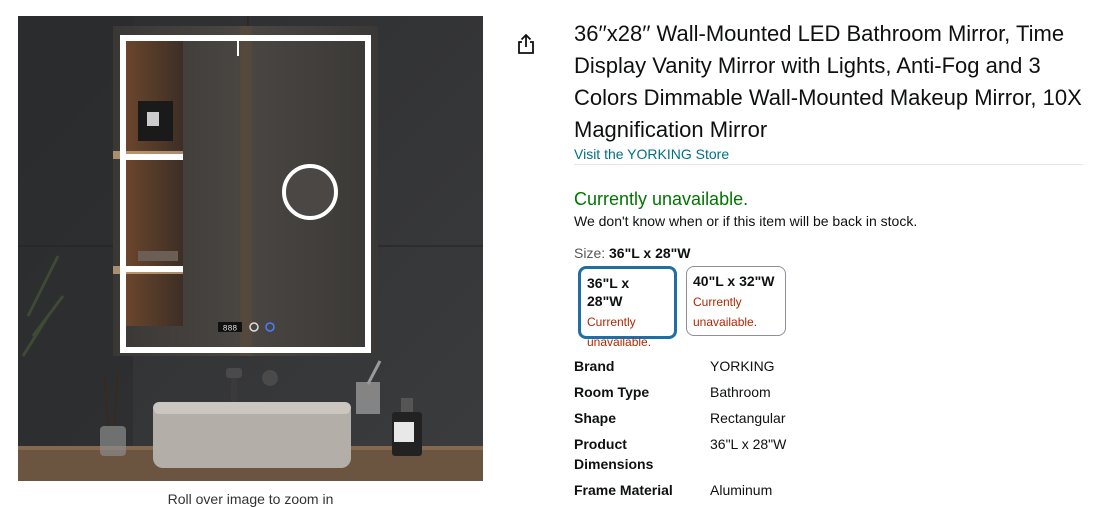 This screenshot has height=507, width=1102. Describe the element at coordinates (230, 329) in the screenshot. I see `svg-text: 888` at that location.